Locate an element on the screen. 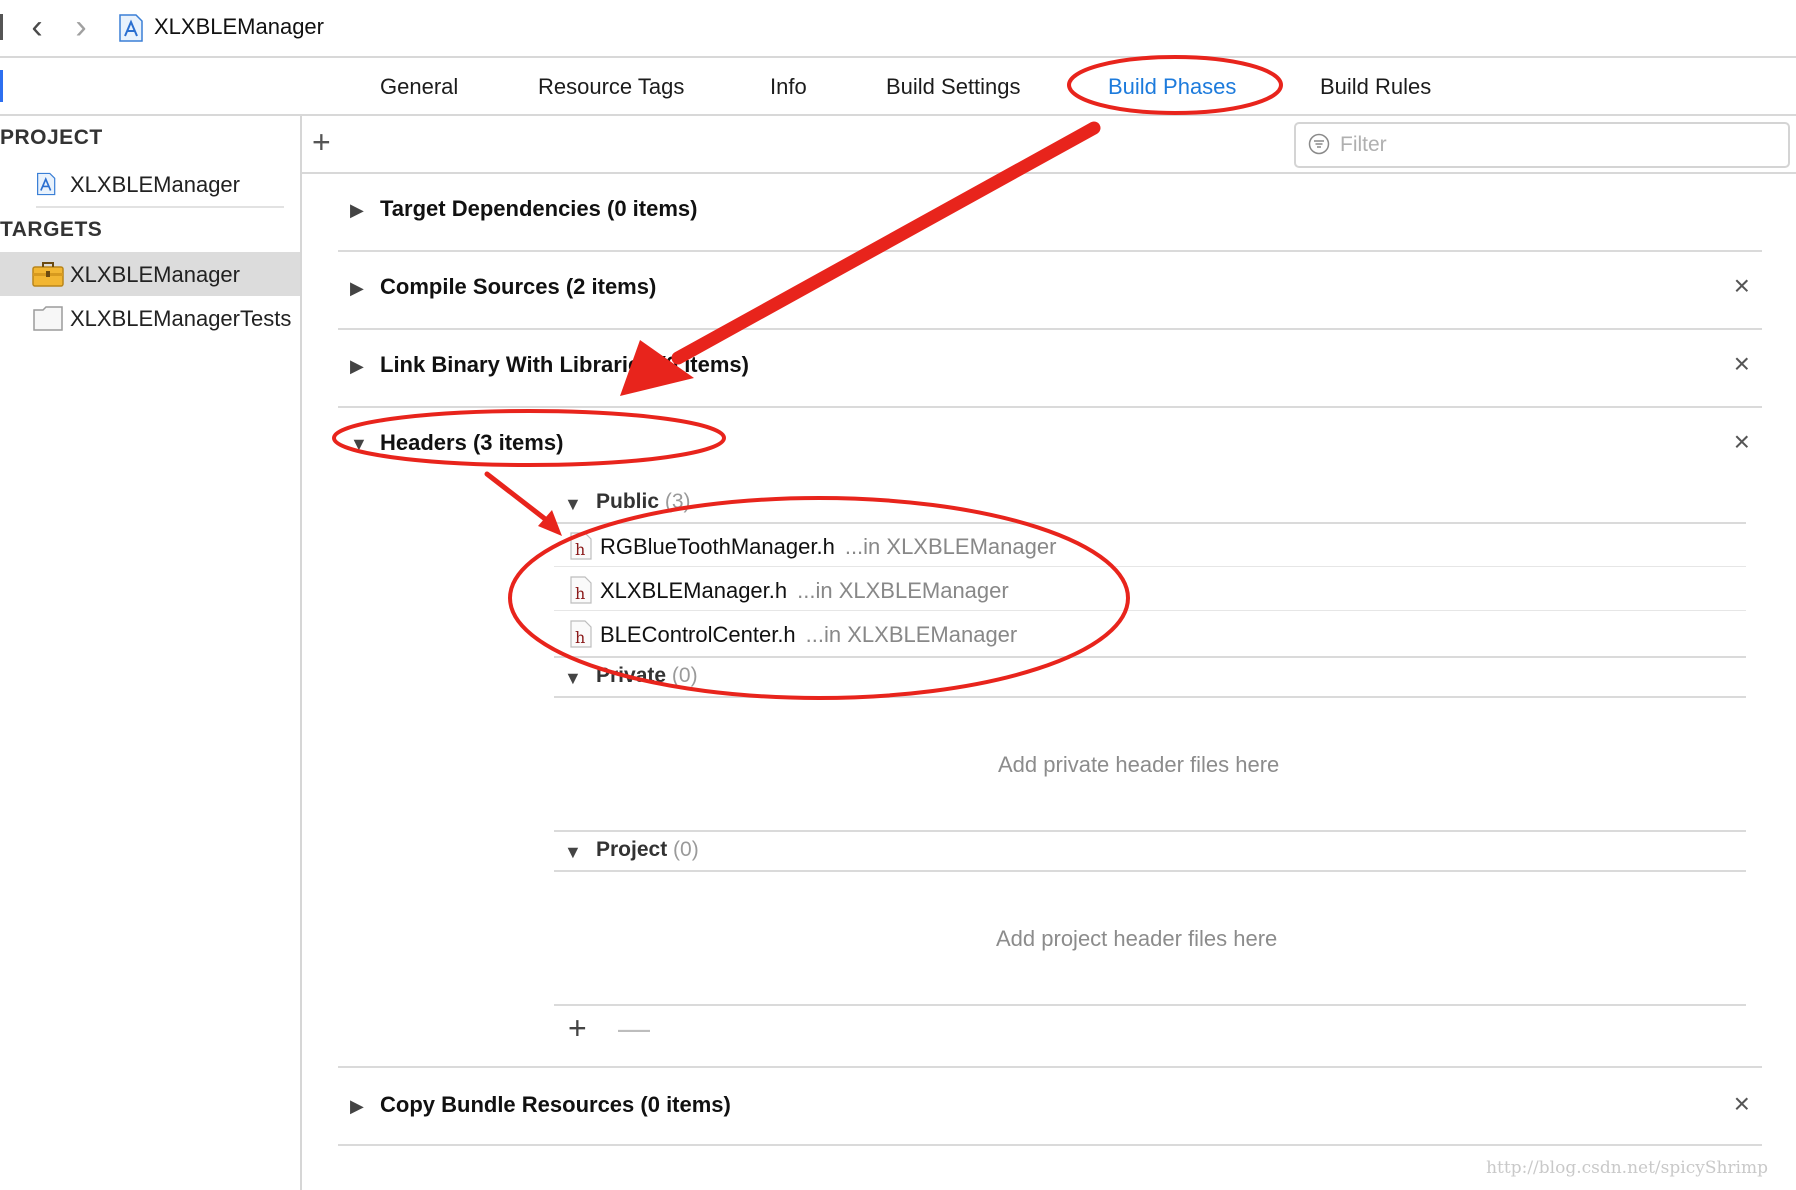 Image resolution: width=1796 pixels, height=1190 pixels. project-heading: PROJECT is located at coordinates (51, 137).